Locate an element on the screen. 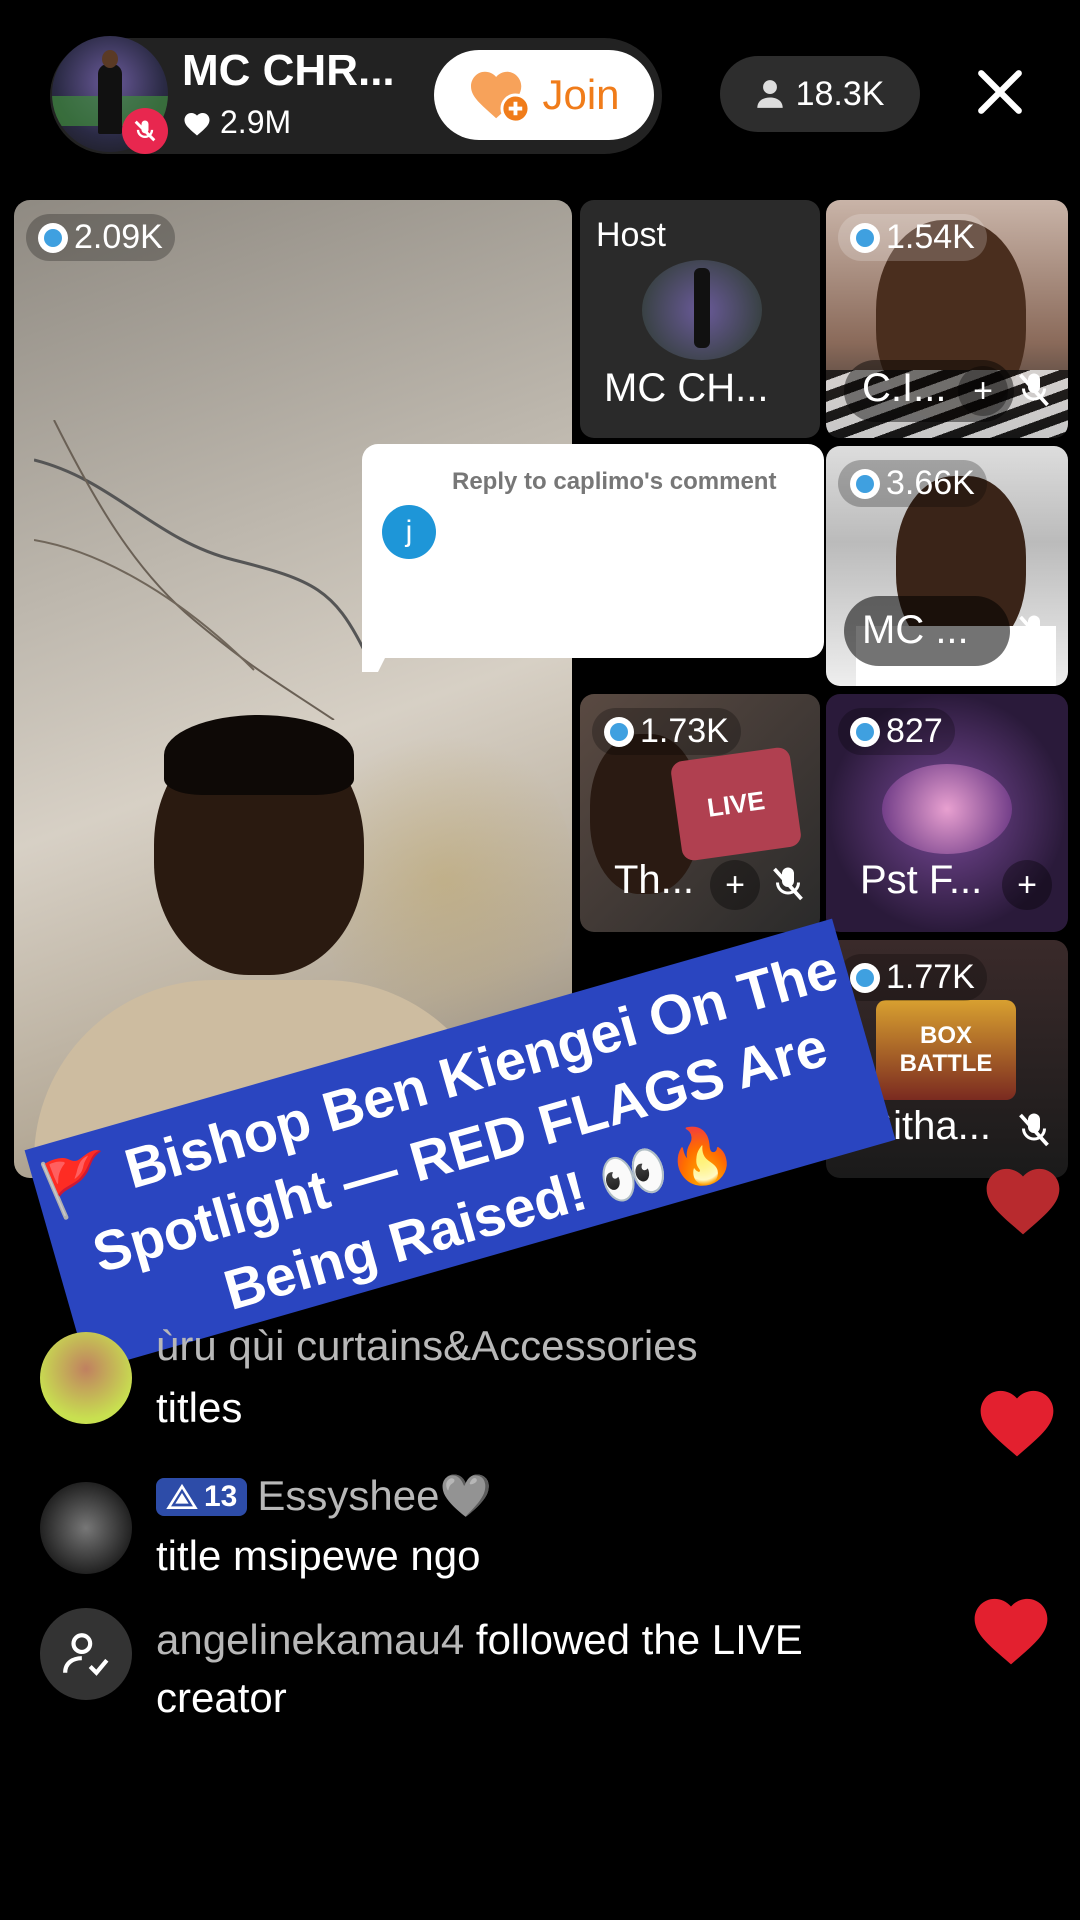 Image resolution: width=1080 pixels, height=1920 pixels. tile-2-score-badge: 3.66K is located at coordinates (912, 483).